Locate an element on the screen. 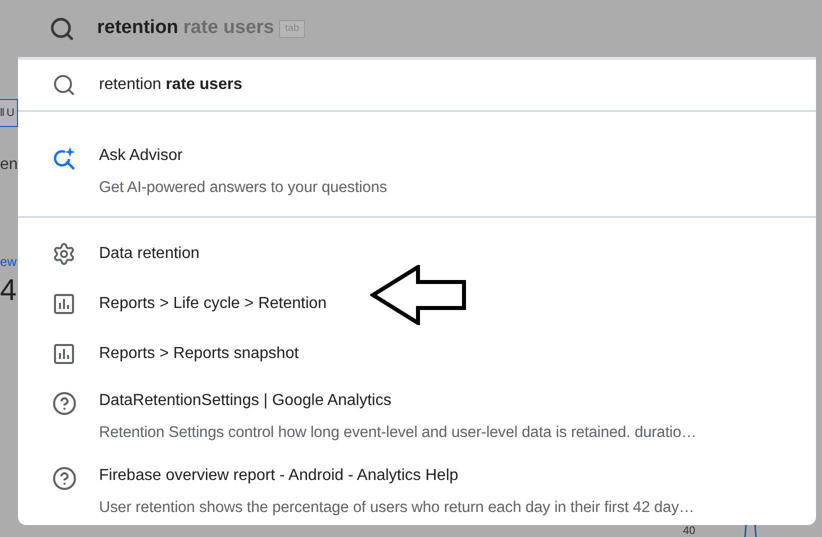  dropdown-item: Data retention is located at coordinates (417, 254).